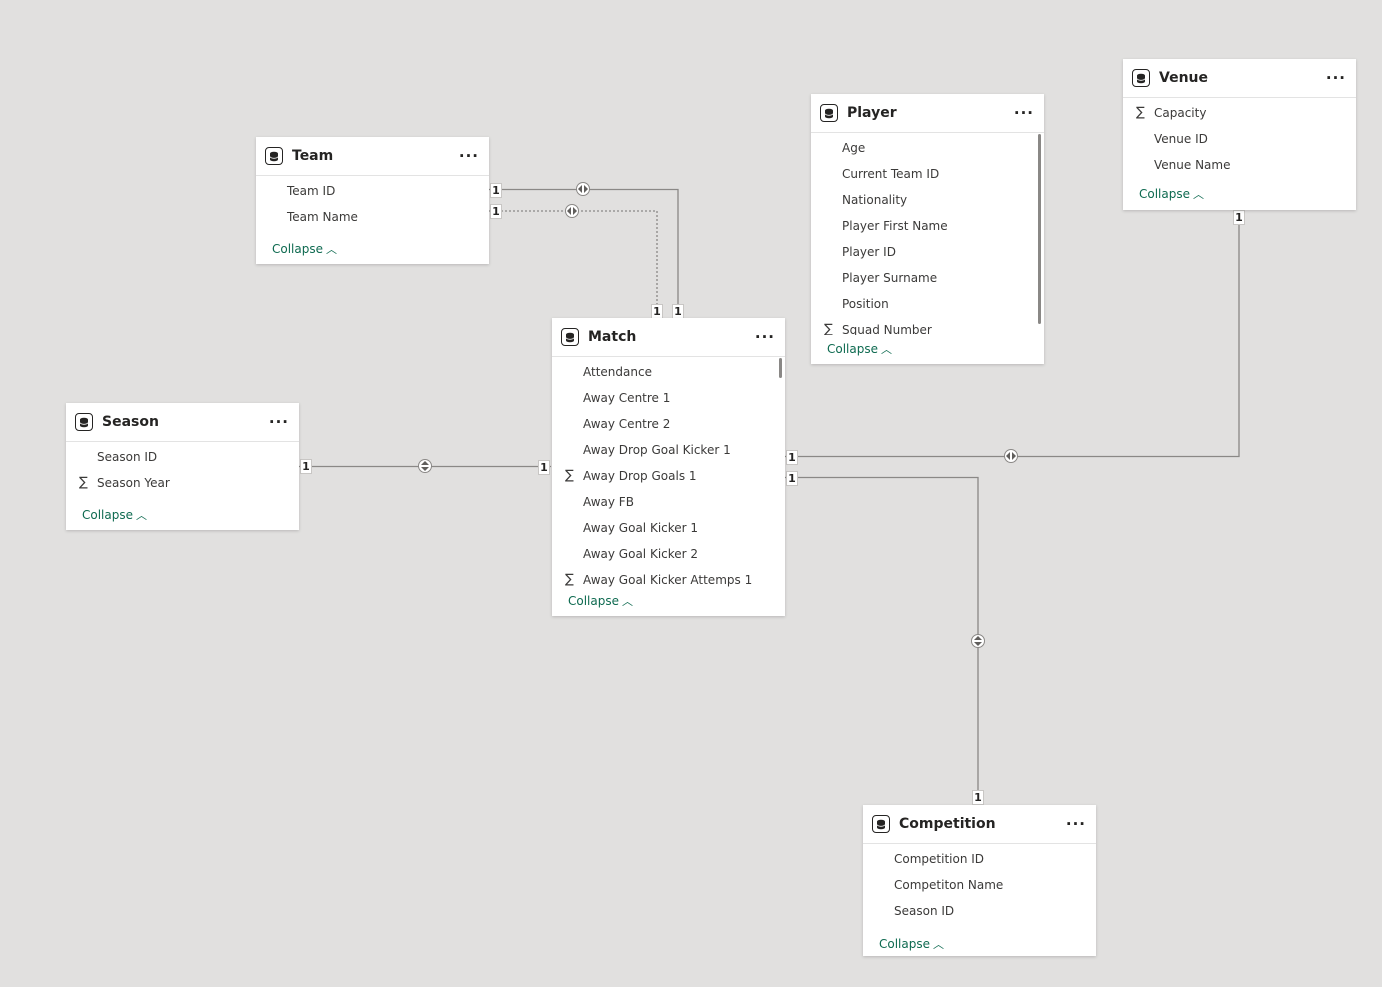 The image size is (1382, 987). I want to click on card-header: Competition ···, so click(979, 824).